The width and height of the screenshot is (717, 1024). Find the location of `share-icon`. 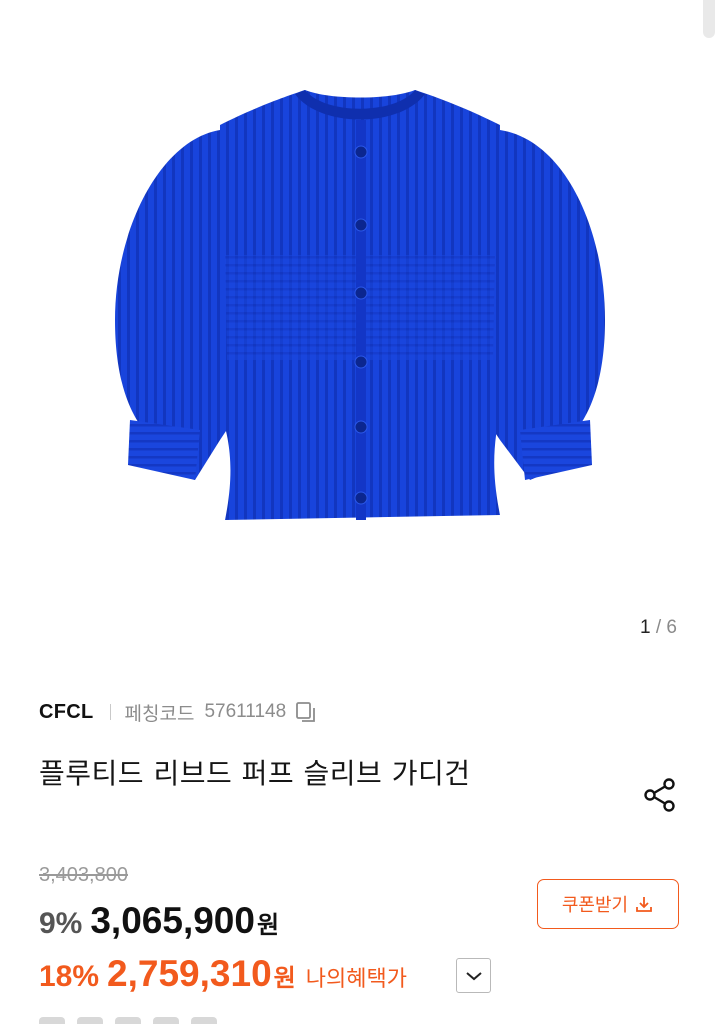

share-icon is located at coordinates (659, 795).